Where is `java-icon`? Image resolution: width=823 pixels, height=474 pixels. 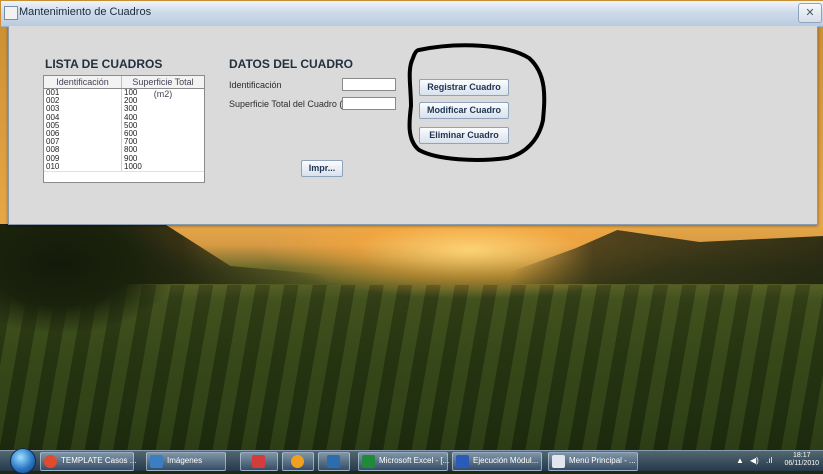 java-icon is located at coordinates (558, 461).